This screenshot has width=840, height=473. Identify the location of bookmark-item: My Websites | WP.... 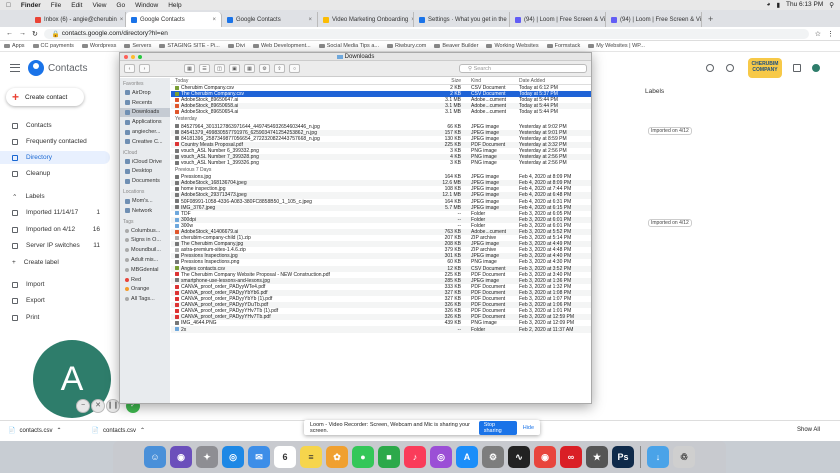
(616, 46).